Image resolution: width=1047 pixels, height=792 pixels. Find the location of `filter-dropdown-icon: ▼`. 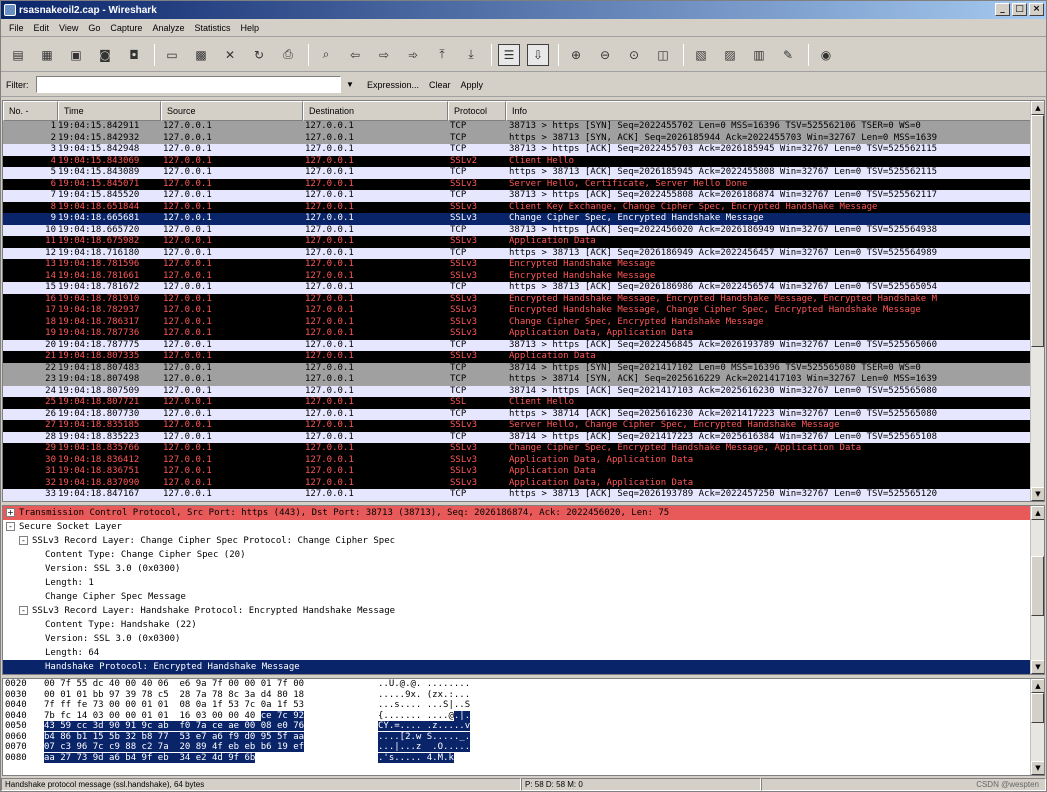

filter-dropdown-icon: ▼ is located at coordinates (350, 84).